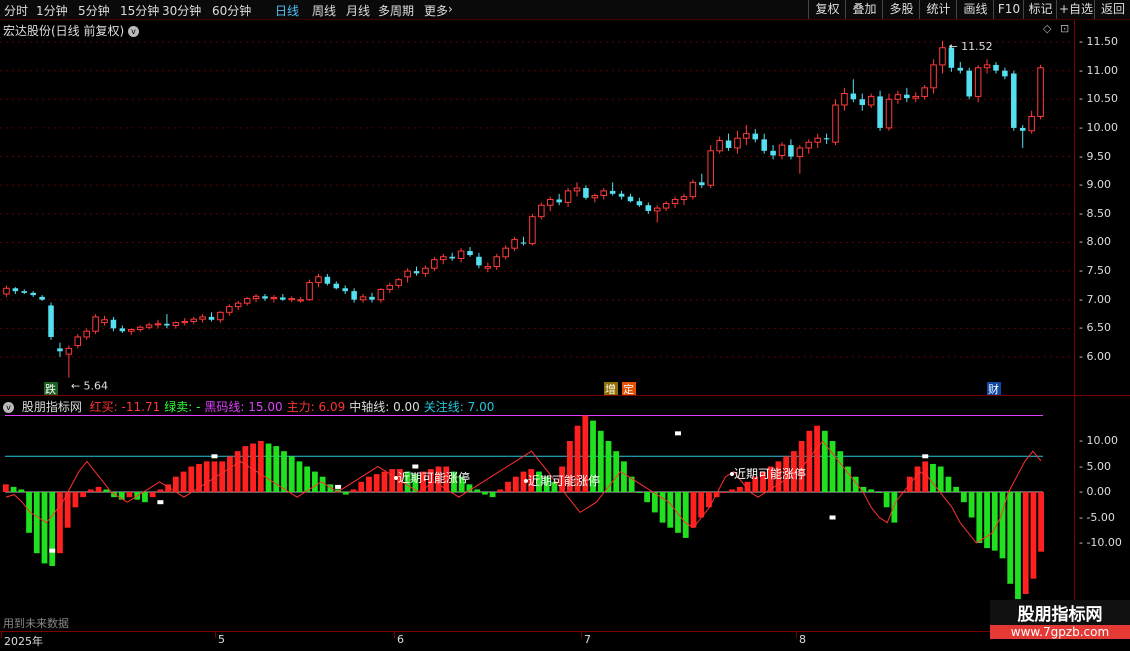 This screenshot has width=1130, height=651. What do you see at coordinates (802, 639) in the screenshot?
I see `time-axis-label: 8` at bounding box center [802, 639].